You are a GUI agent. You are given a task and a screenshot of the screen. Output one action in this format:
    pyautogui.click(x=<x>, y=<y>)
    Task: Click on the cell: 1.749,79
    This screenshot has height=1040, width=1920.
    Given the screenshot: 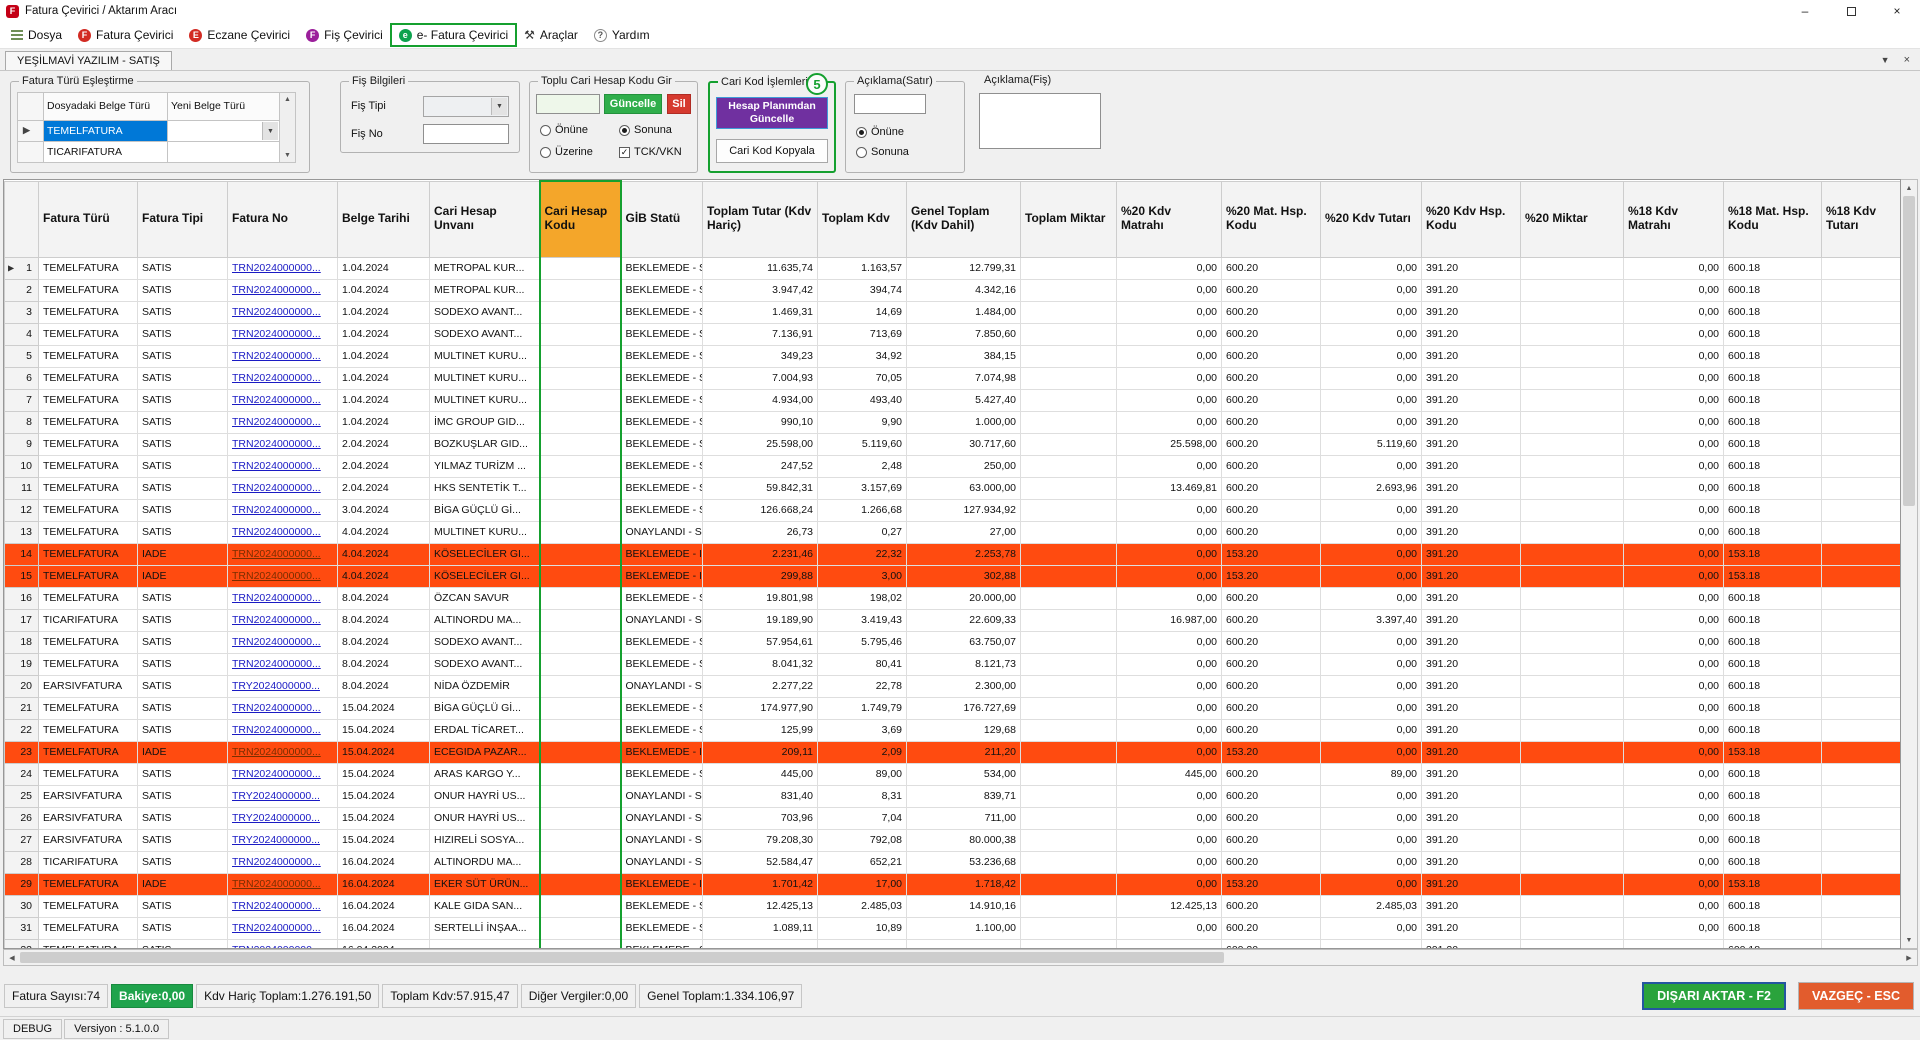 What is the action you would take?
    pyautogui.click(x=862, y=708)
    